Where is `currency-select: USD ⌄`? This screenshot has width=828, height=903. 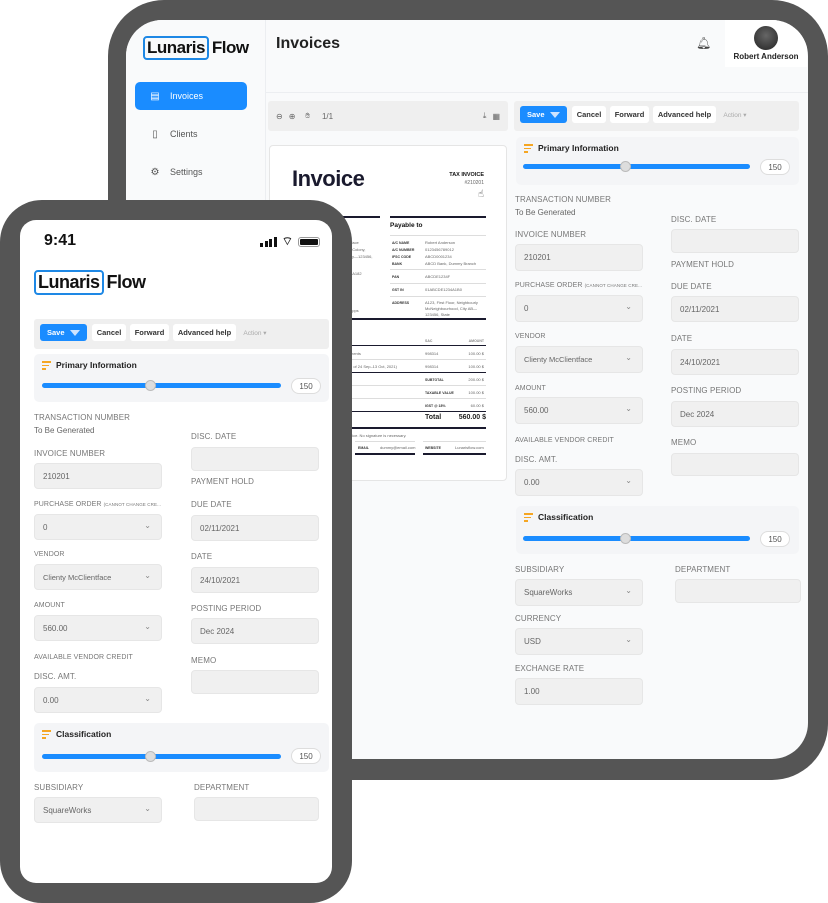
currency-select: USD ⌄ is located at coordinates (579, 641).